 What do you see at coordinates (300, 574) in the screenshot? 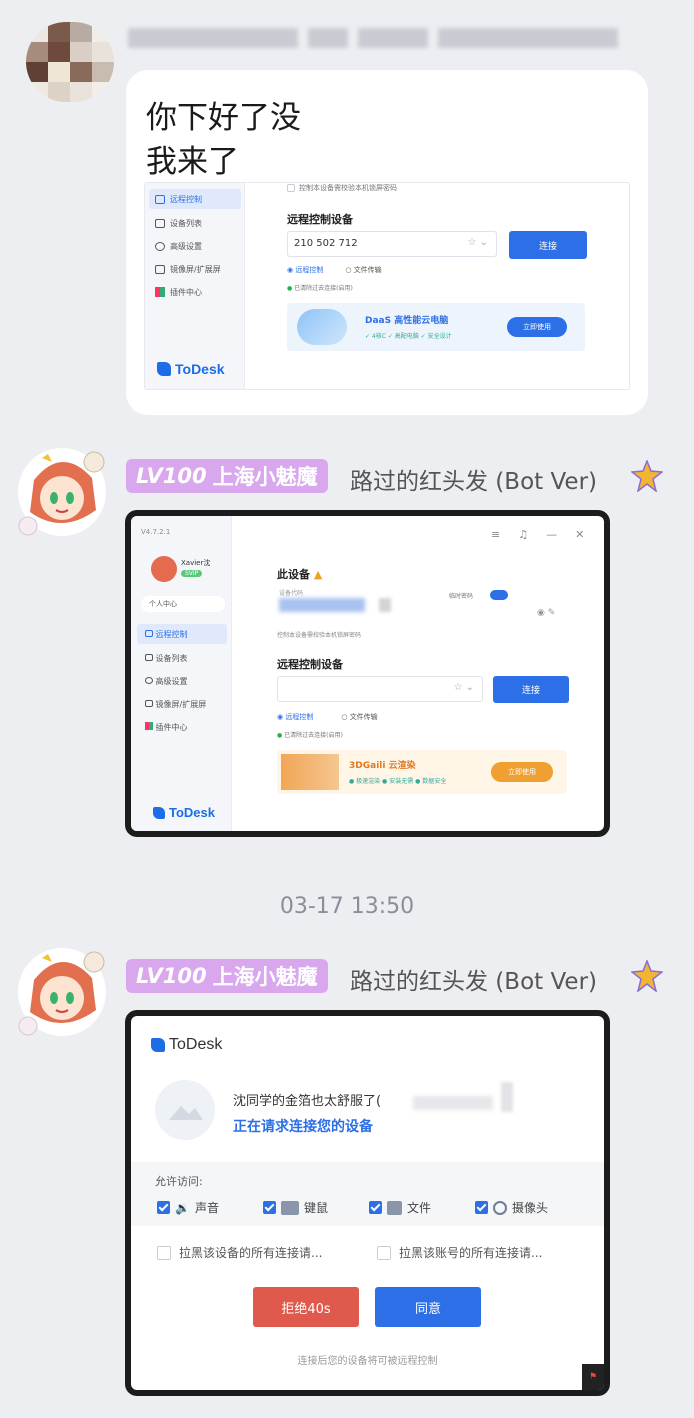
I see `this-device-title: 此设备 ▲` at bounding box center [300, 574].